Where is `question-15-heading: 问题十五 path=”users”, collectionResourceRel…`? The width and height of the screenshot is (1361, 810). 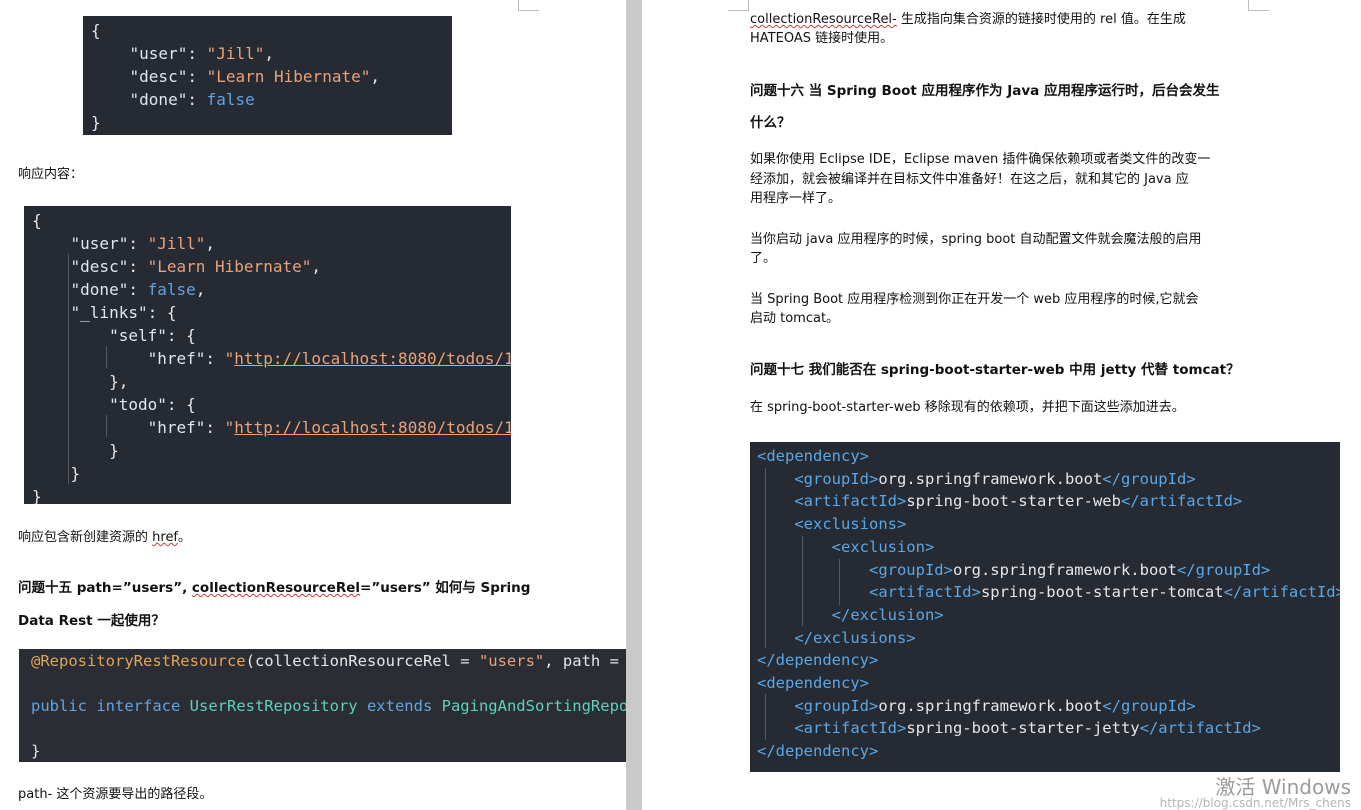
question-15-heading: 问题十五 path=”users”, collectionResourceRel… is located at coordinates (274, 586).